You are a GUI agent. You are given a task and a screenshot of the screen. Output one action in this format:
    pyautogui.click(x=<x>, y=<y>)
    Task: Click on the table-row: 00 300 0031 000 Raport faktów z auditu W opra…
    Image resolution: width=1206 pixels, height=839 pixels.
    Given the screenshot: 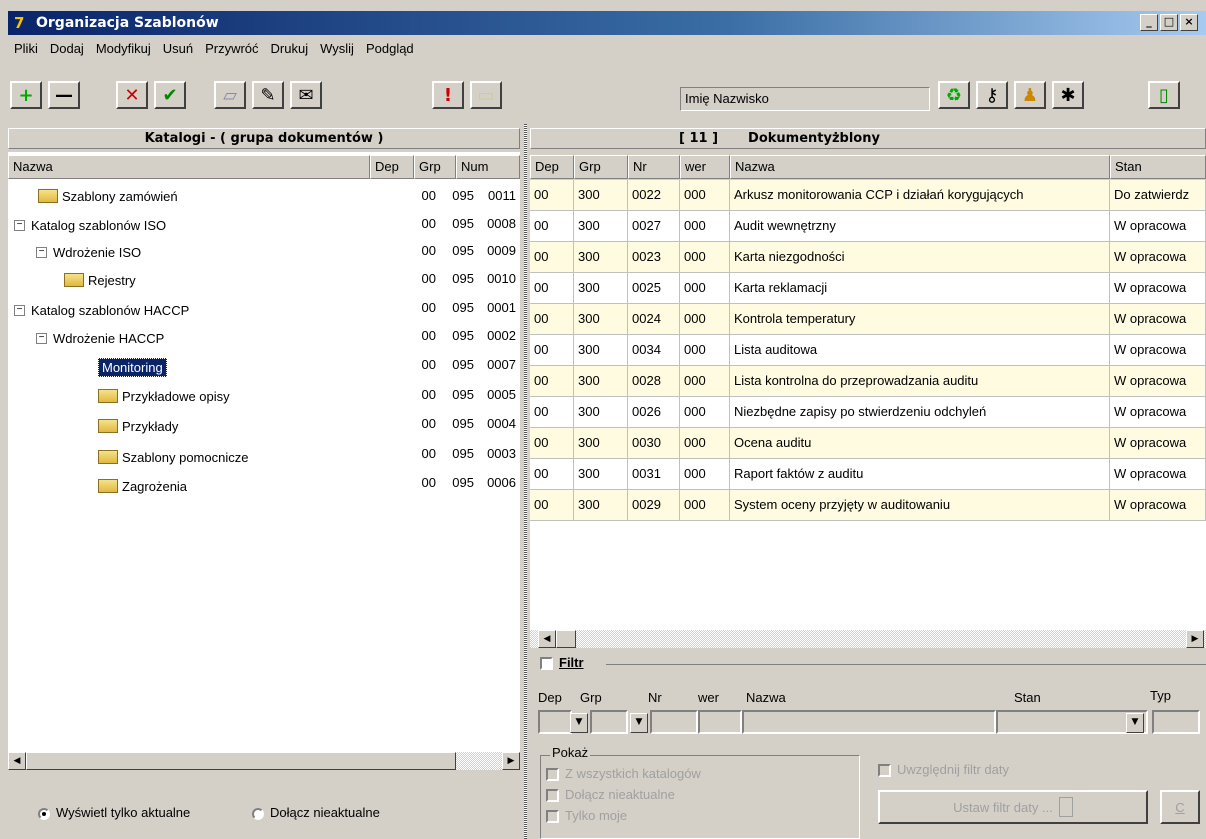 What is the action you would take?
    pyautogui.click(x=868, y=474)
    